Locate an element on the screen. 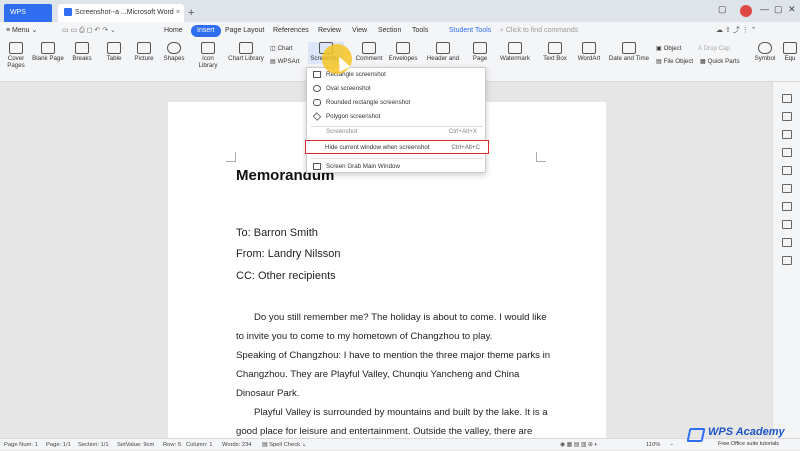 This screenshot has width=800, height=451. quick-parts-button: ▦ Quick Parts is located at coordinates (720, 61).